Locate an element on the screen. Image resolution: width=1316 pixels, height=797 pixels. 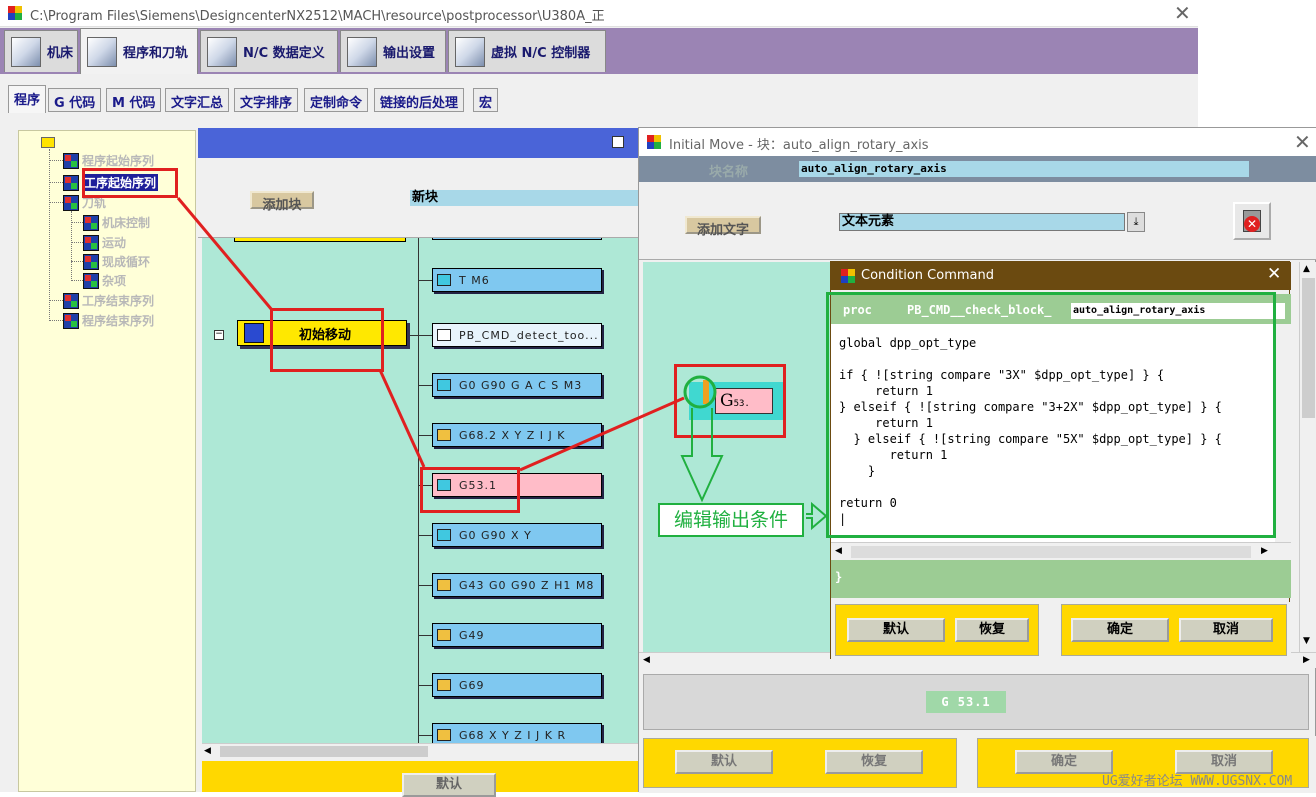
annotation-label: 编辑输出条件 is located at coordinates (731, 520).